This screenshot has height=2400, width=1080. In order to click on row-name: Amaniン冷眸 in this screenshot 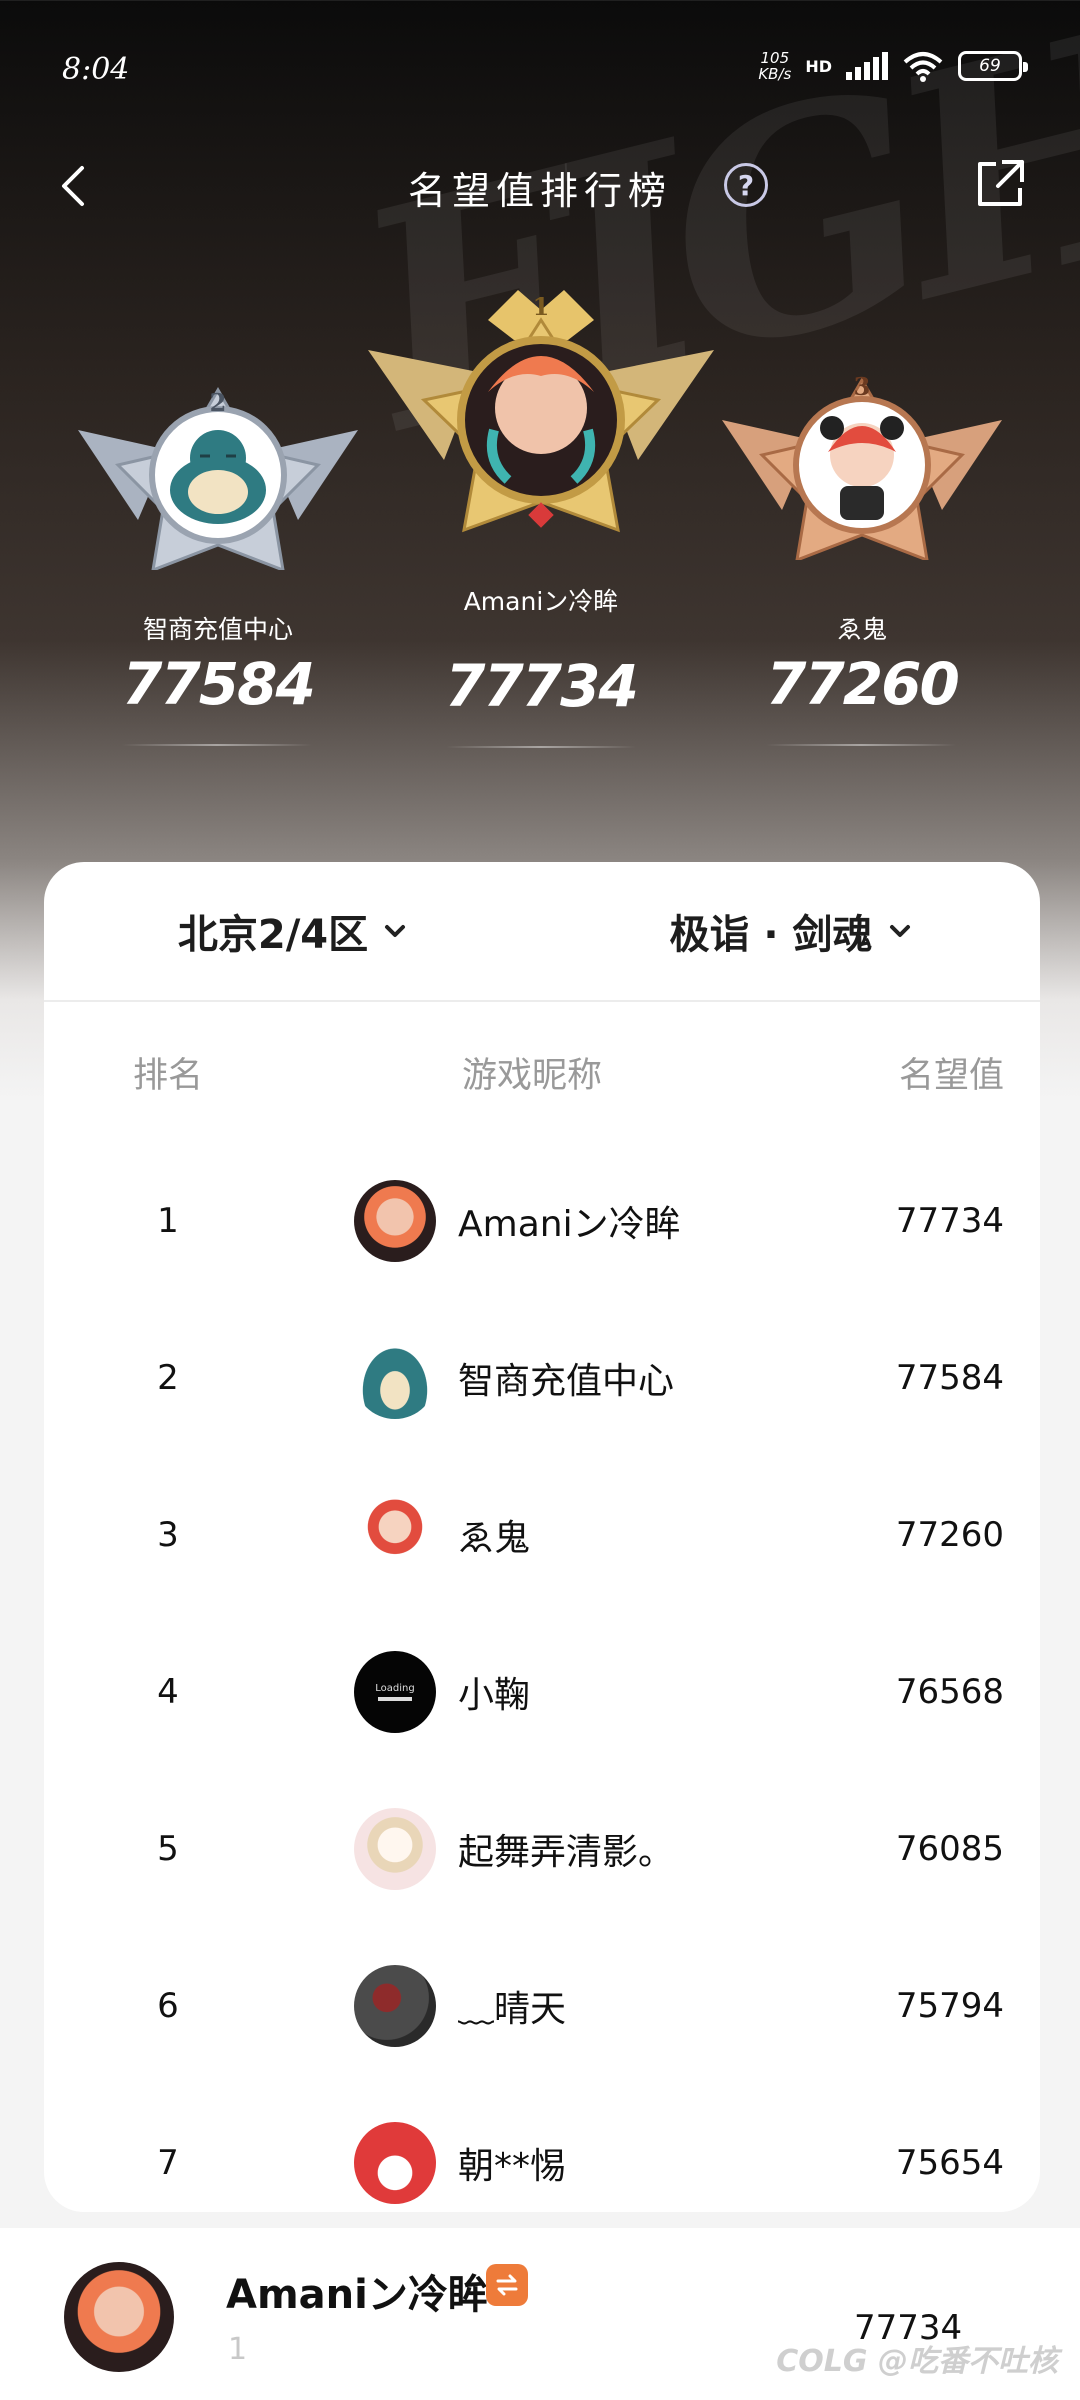, I will do `click(569, 1224)`.